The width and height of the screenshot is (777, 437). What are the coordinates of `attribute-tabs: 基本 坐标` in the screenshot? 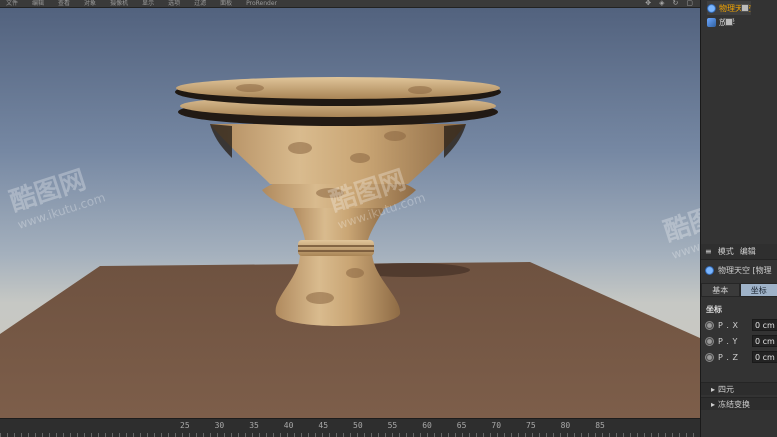 It's located at (739, 290).